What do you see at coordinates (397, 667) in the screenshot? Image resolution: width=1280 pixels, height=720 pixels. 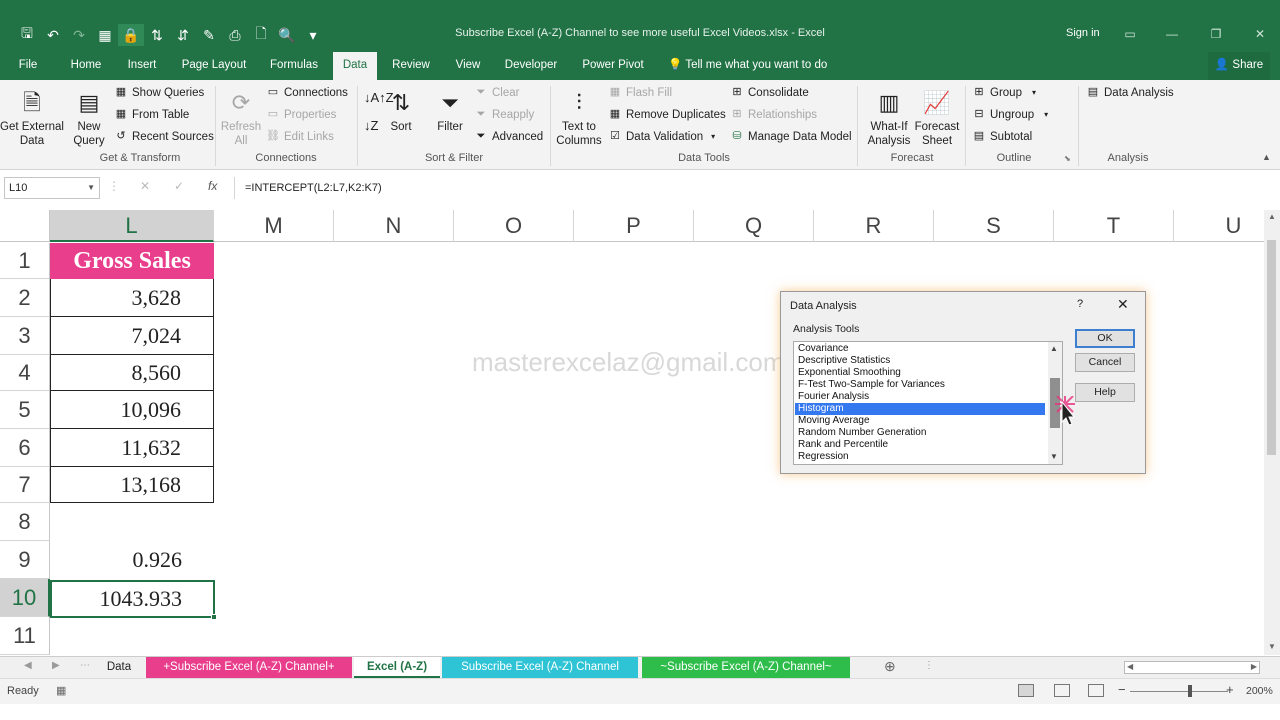 I see `sheet-tab-excel-az: Excel (A-Z)` at bounding box center [397, 667].